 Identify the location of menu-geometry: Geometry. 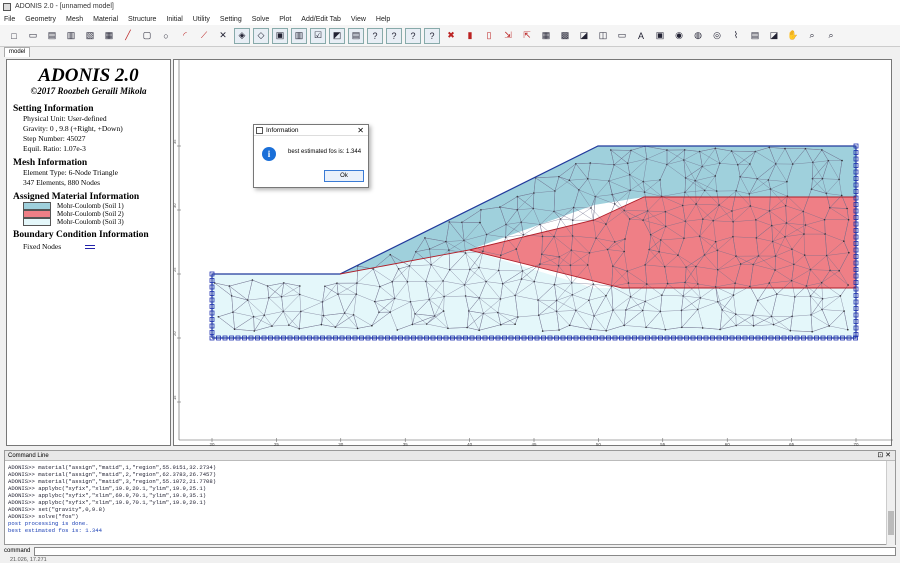
(40, 19).